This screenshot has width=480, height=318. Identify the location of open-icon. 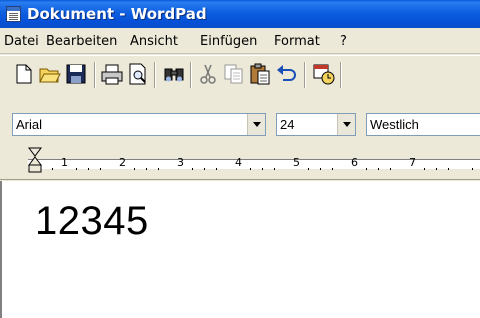
(50, 75).